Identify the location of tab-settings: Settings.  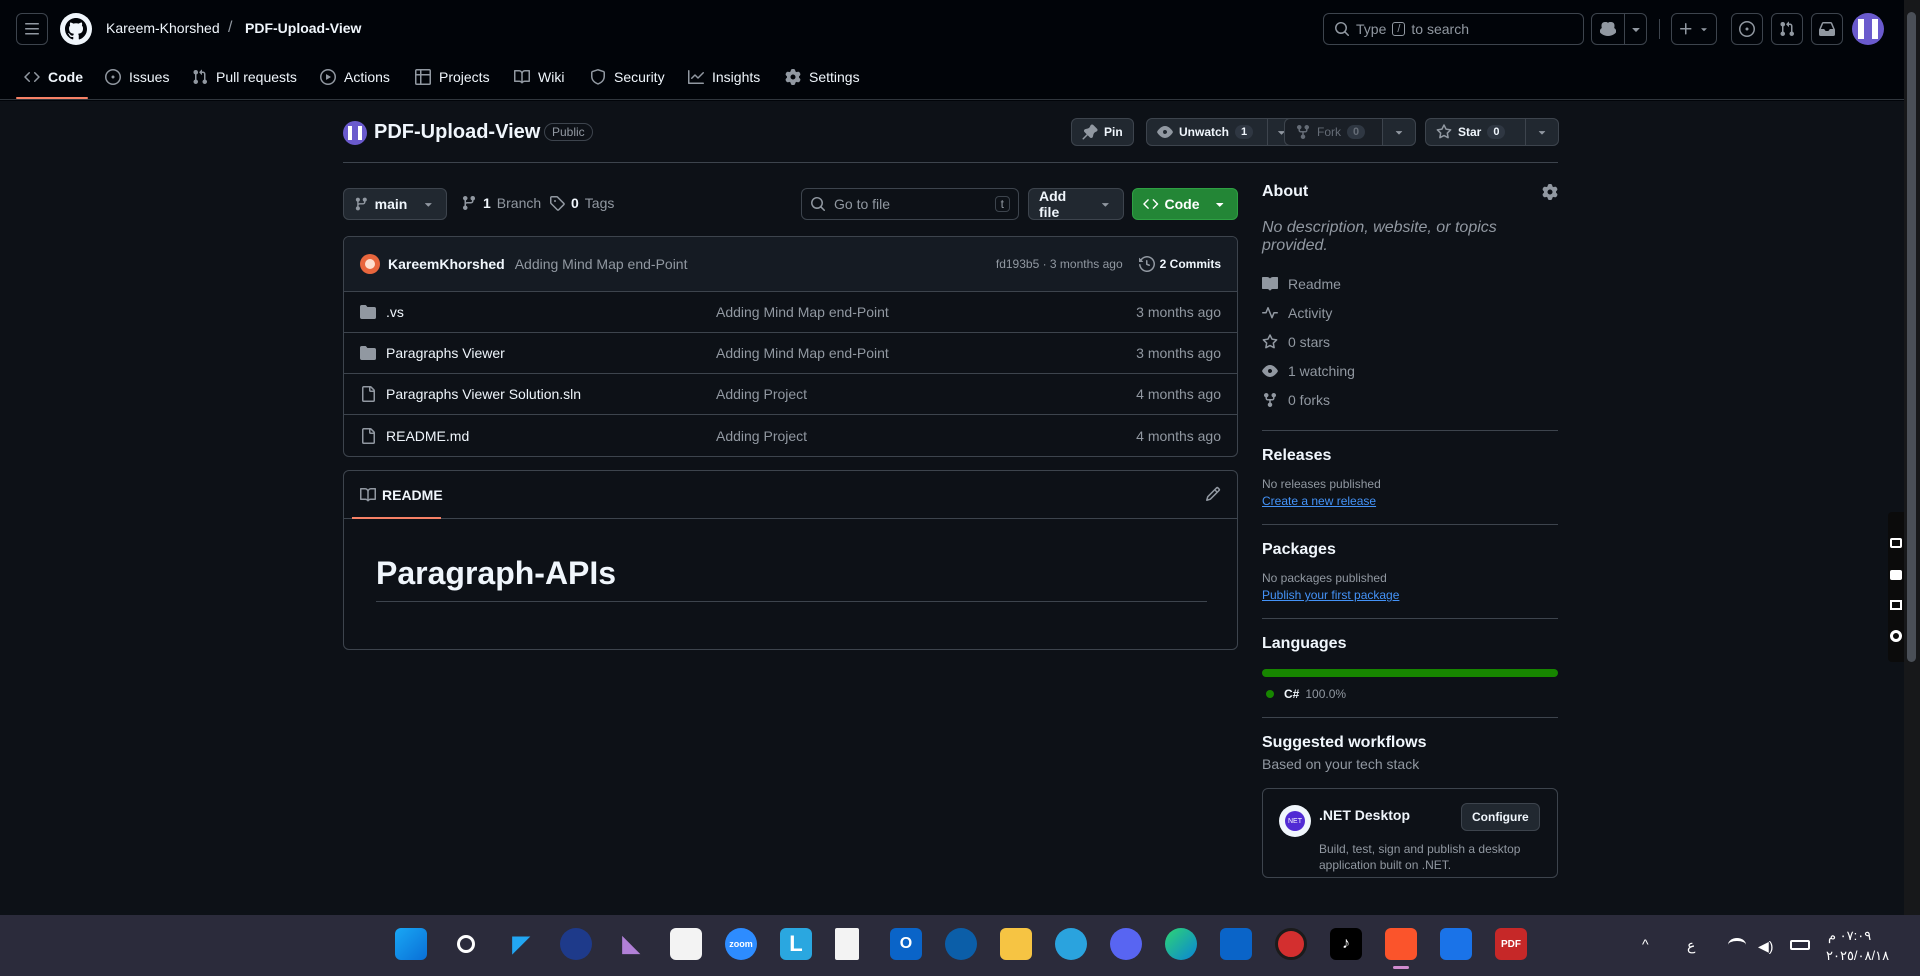
(822, 77).